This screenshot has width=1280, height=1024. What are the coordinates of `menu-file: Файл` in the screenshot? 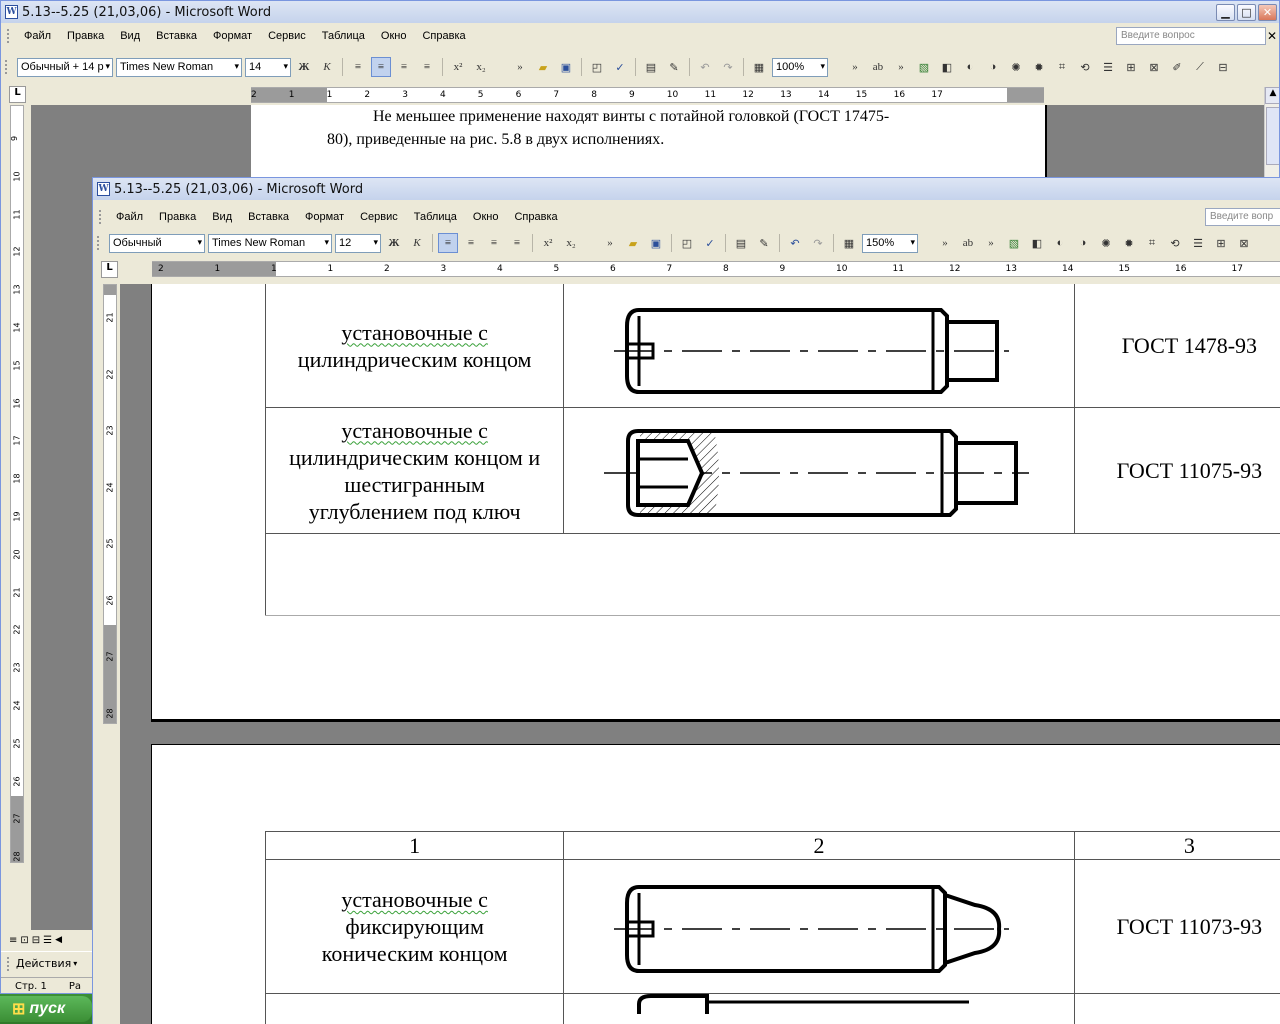 It's located at (37, 36).